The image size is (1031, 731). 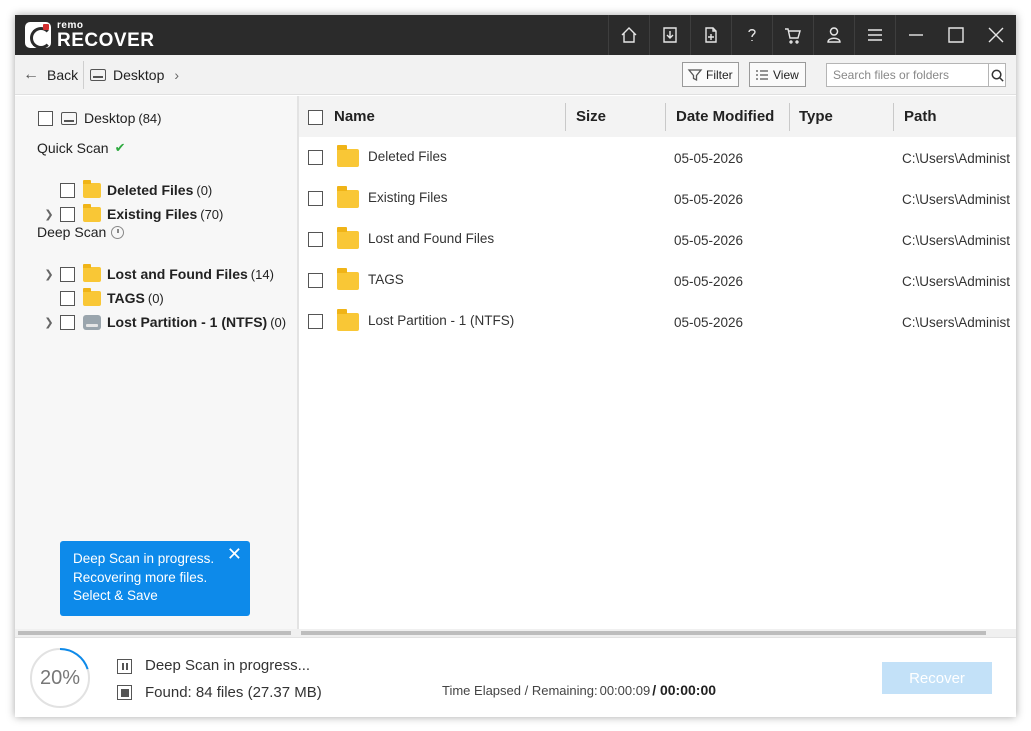 I want to click on column-header-type: Type, so click(x=816, y=116).